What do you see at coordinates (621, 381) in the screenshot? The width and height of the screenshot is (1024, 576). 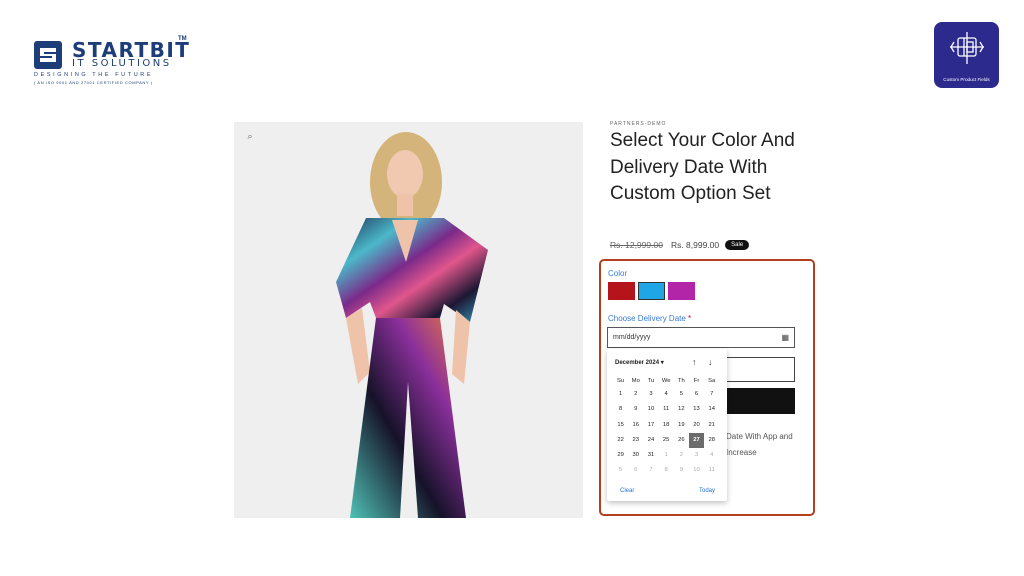 I see `weekday: Su` at bounding box center [621, 381].